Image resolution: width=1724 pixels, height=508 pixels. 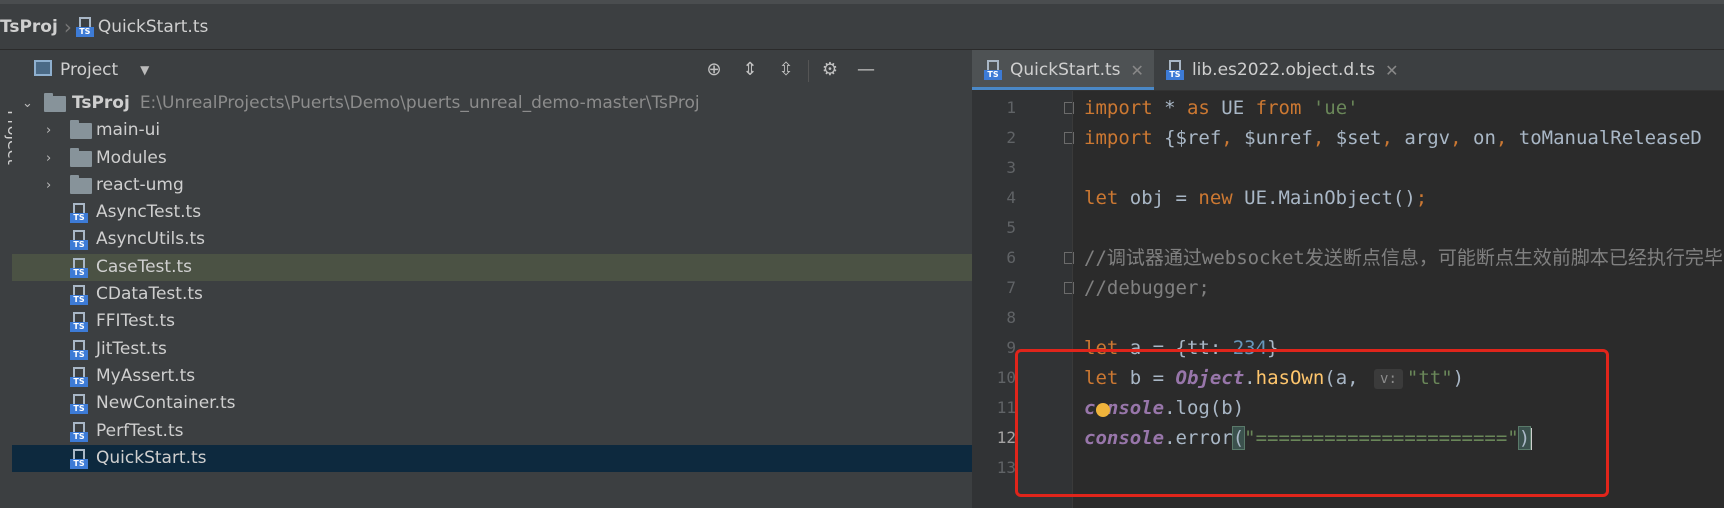 What do you see at coordinates (153, 27) in the screenshot?
I see `breadcrumb-file: QuickStart.ts` at bounding box center [153, 27].